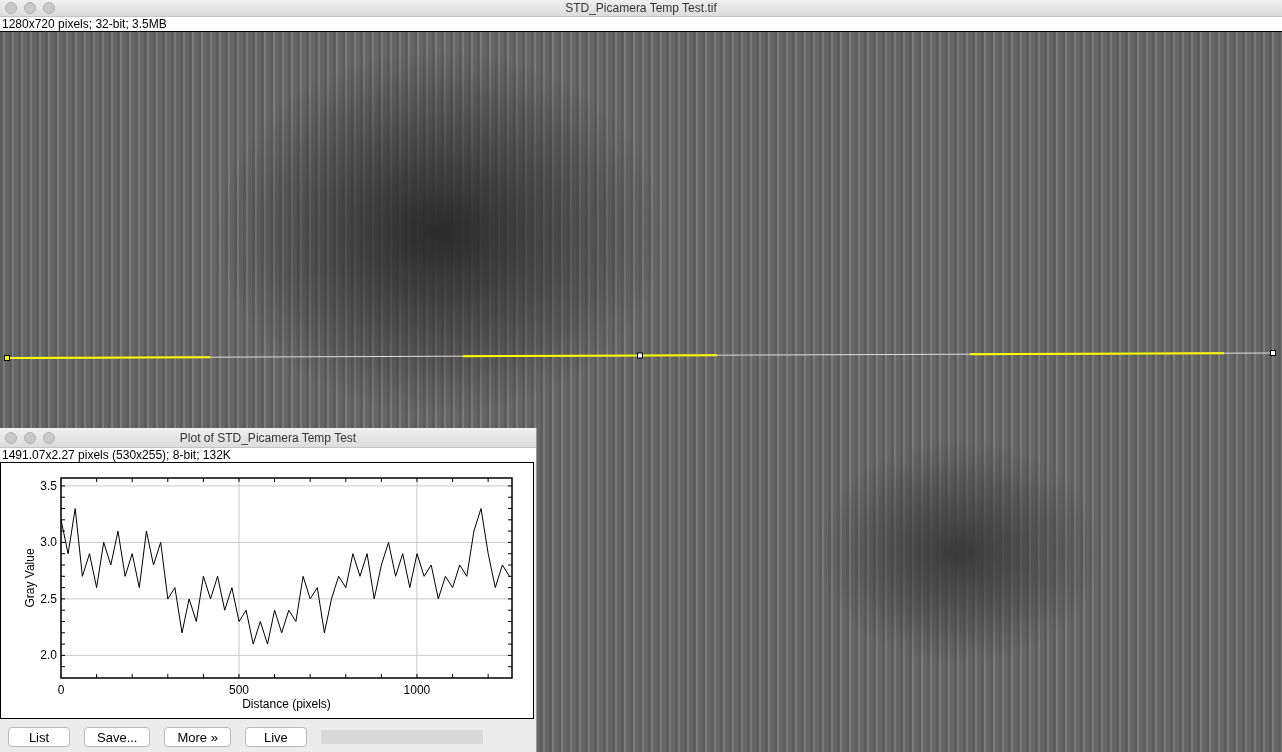  Describe the element at coordinates (238, 690) in the screenshot. I see `x-tick-label: 500` at that location.